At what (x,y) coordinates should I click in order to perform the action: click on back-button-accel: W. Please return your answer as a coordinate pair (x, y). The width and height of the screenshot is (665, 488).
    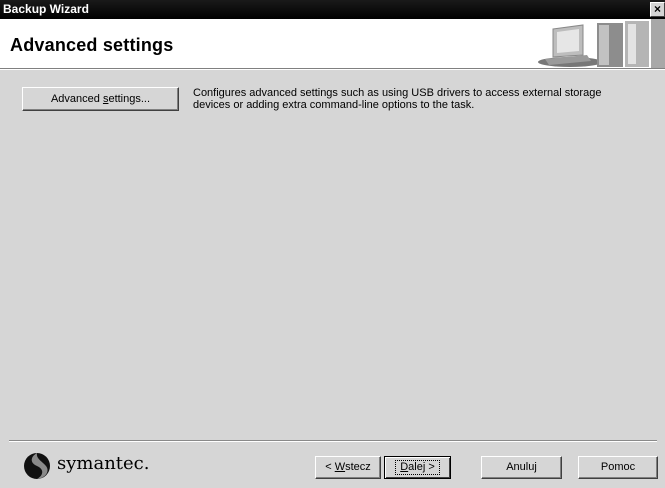
    Looking at the image, I should click on (340, 467).